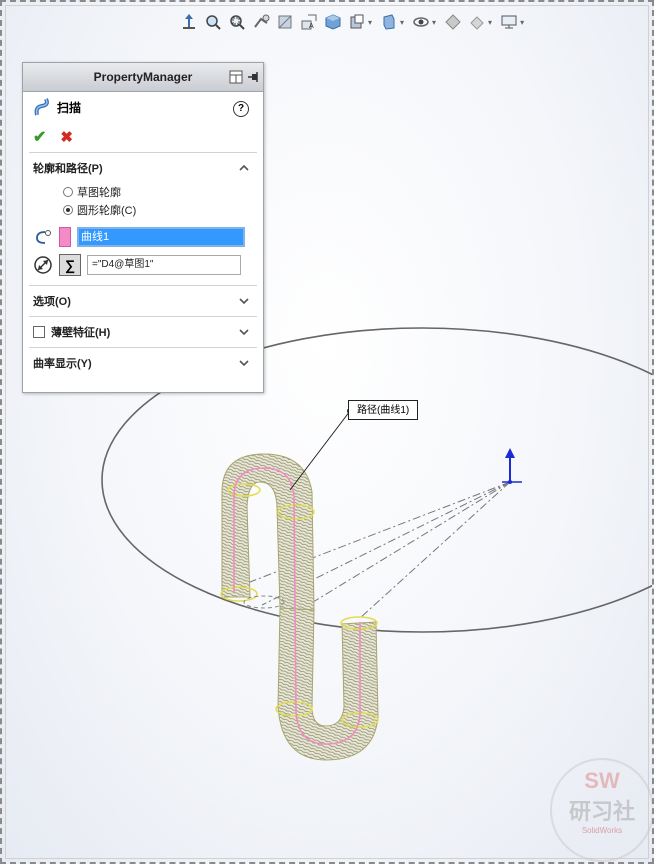  I want to click on path-selection-row: 曲线1, so click(143, 237).